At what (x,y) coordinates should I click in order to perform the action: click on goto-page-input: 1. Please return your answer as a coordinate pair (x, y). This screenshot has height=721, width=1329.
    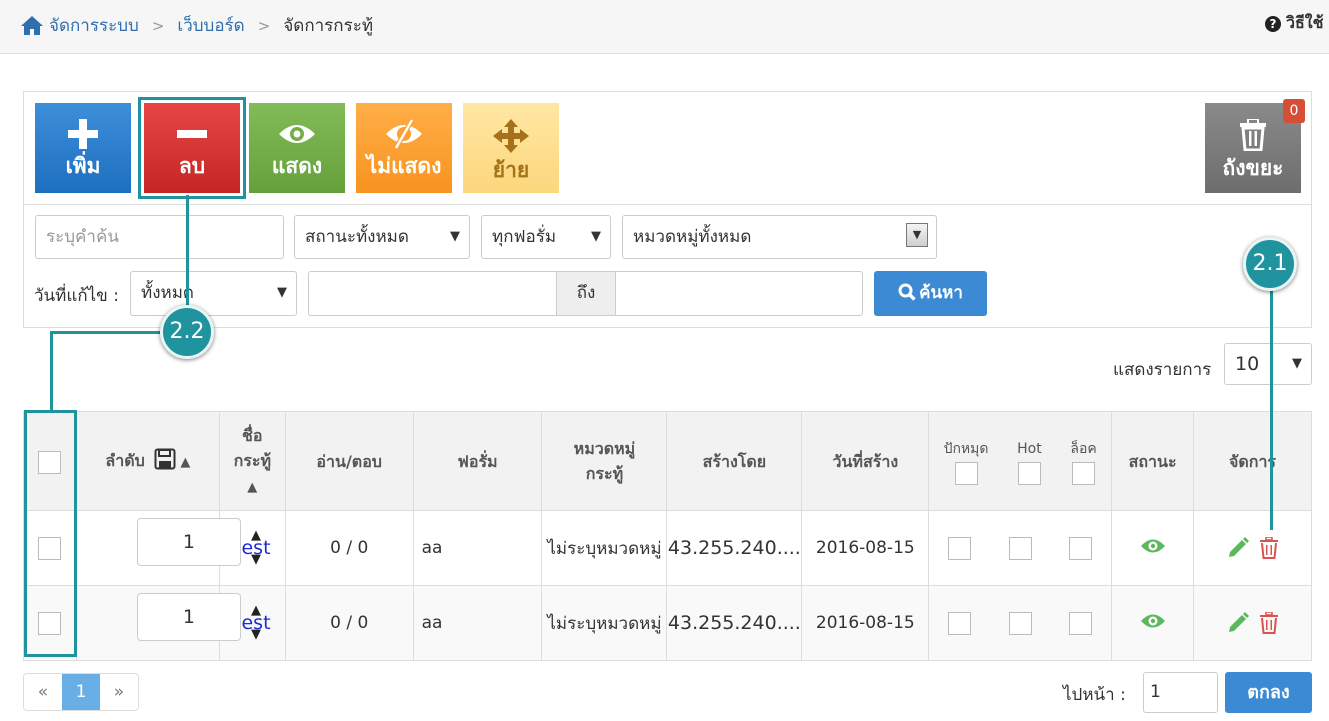
    Looking at the image, I should click on (1180, 692).